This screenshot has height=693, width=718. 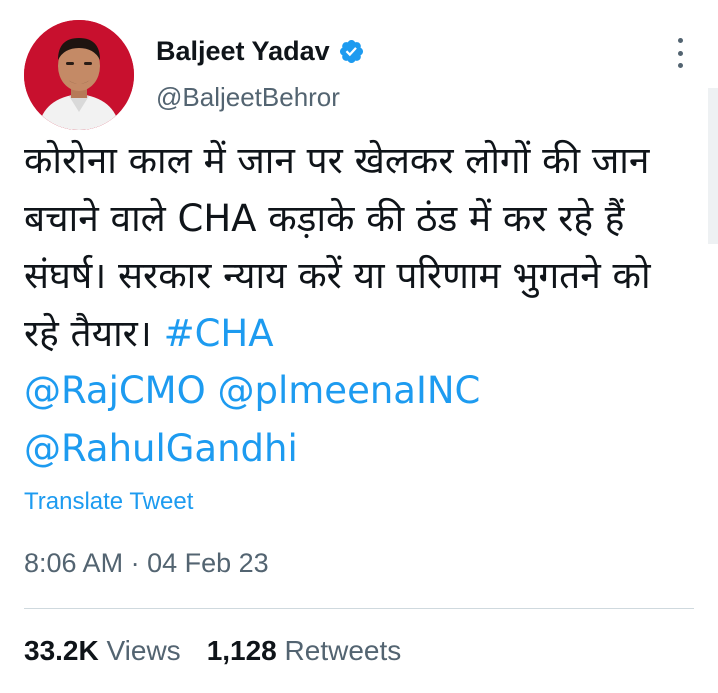 I want to click on verified-badge-icon, so click(x=351, y=51).